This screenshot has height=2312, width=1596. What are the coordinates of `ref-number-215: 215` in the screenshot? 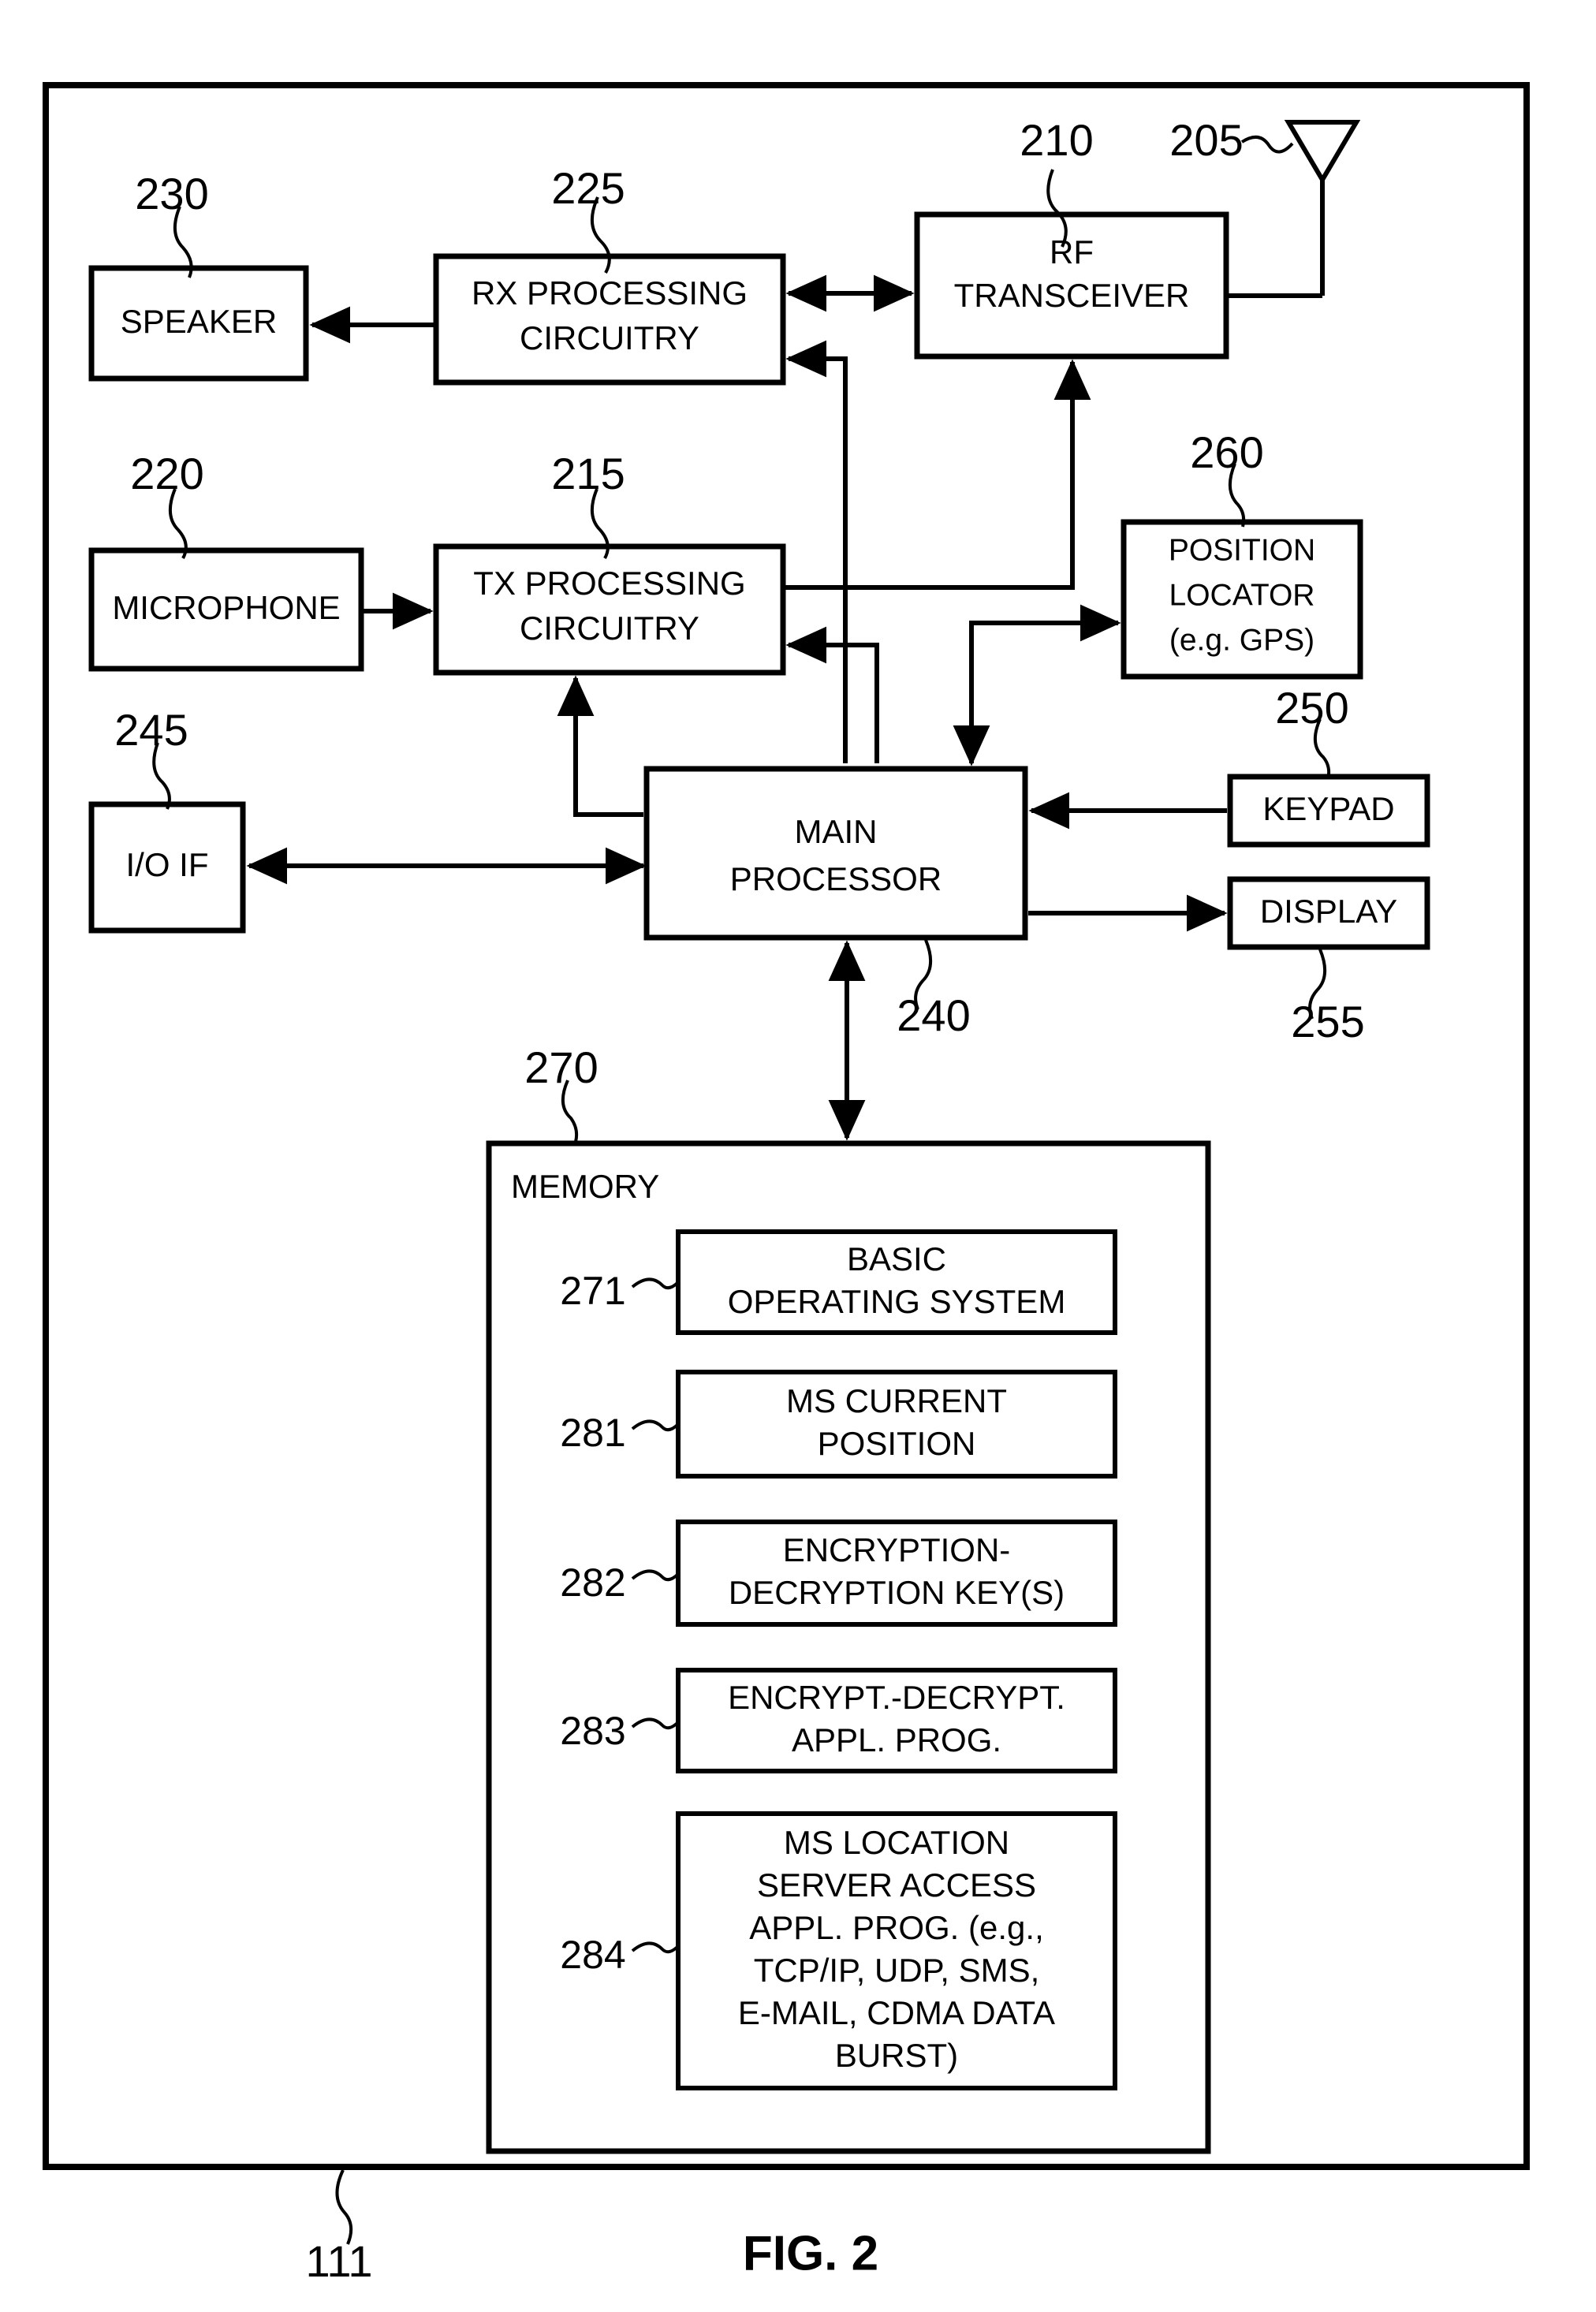 It's located at (588, 473).